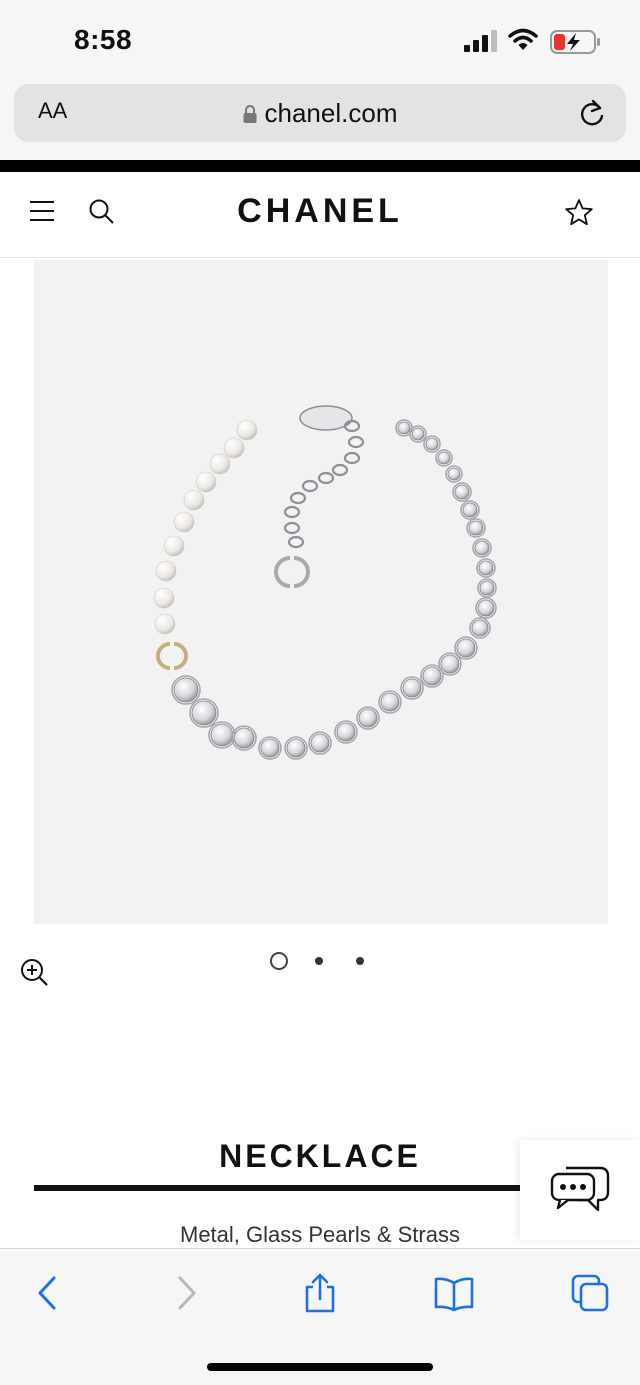  What do you see at coordinates (331, 113) in the screenshot?
I see `url-text: chanel.com` at bounding box center [331, 113].